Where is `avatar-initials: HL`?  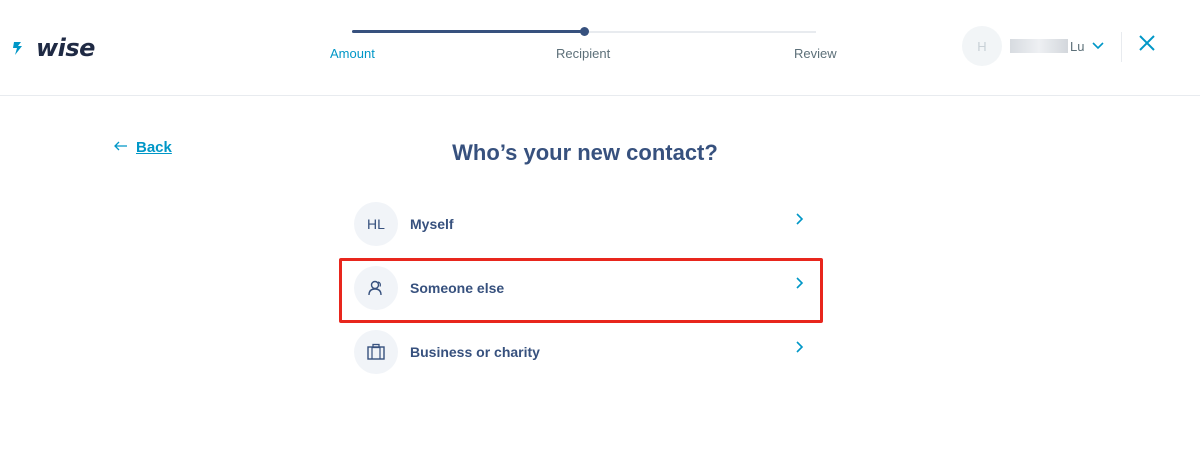
avatar-initials: HL is located at coordinates (376, 224).